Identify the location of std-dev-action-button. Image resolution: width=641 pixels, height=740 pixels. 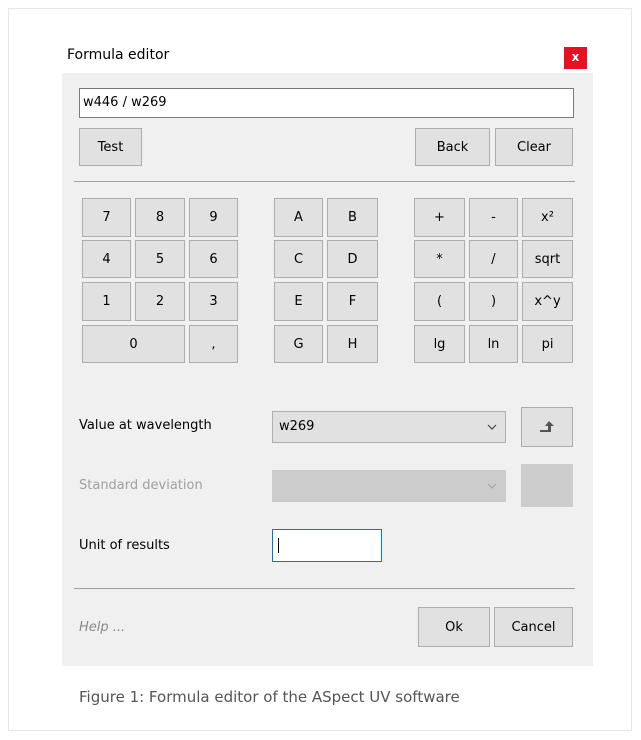
(547, 485).